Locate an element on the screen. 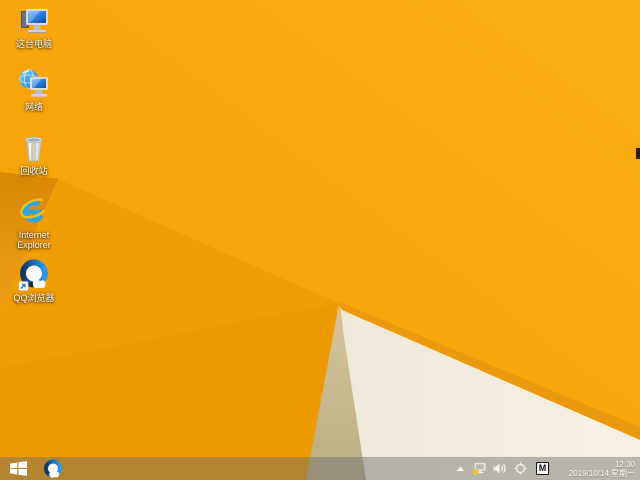 This screenshot has width=640, height=480. desktop-icon-label: 回收站 is located at coordinates (34, 171).